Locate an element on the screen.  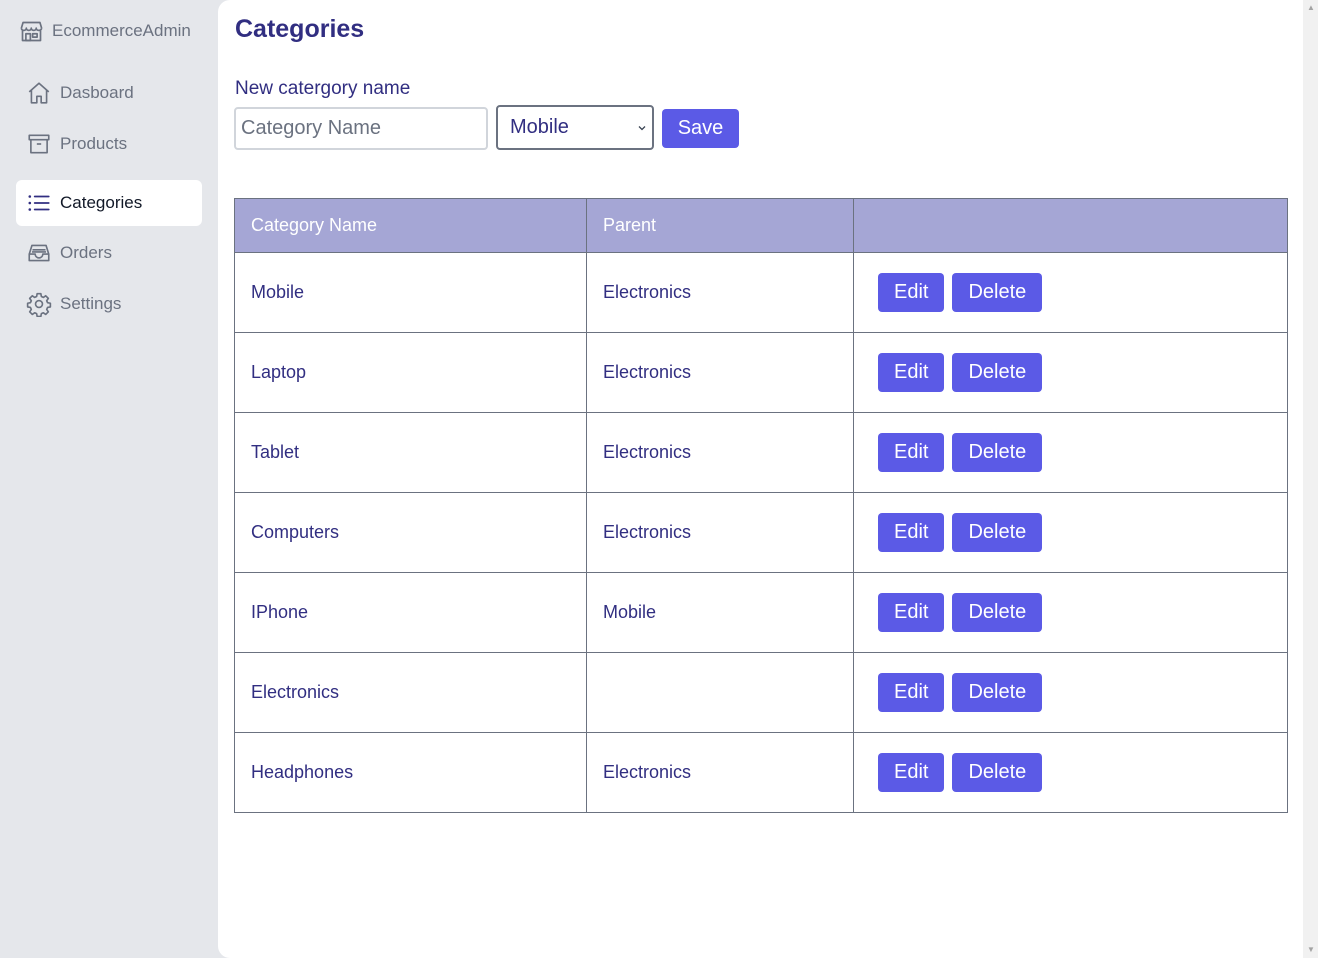
sidebar-item-settings: Settings is located at coordinates (109, 304).